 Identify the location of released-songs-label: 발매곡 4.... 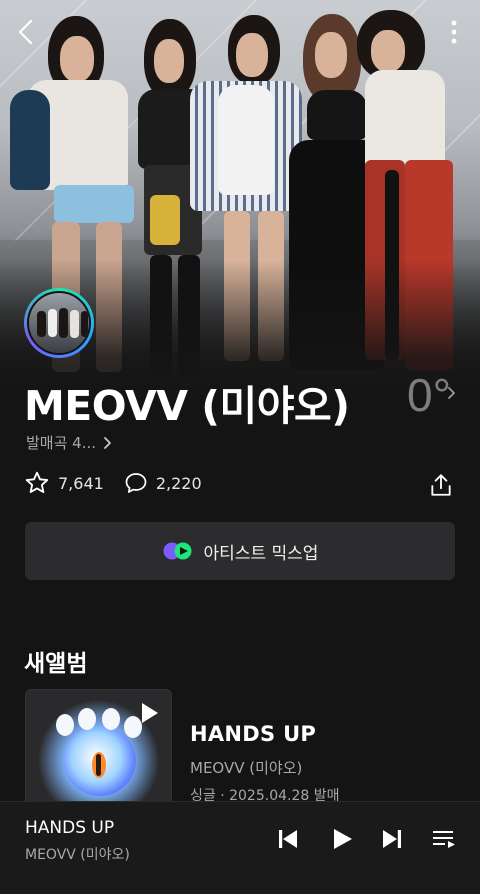
(61, 443).